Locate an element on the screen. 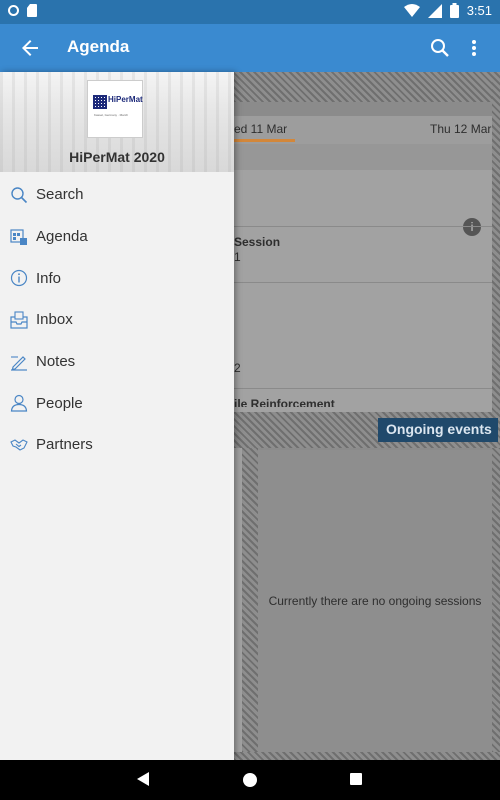 This screenshot has width=500, height=800. drawer-item-label: Agenda is located at coordinates (62, 237).